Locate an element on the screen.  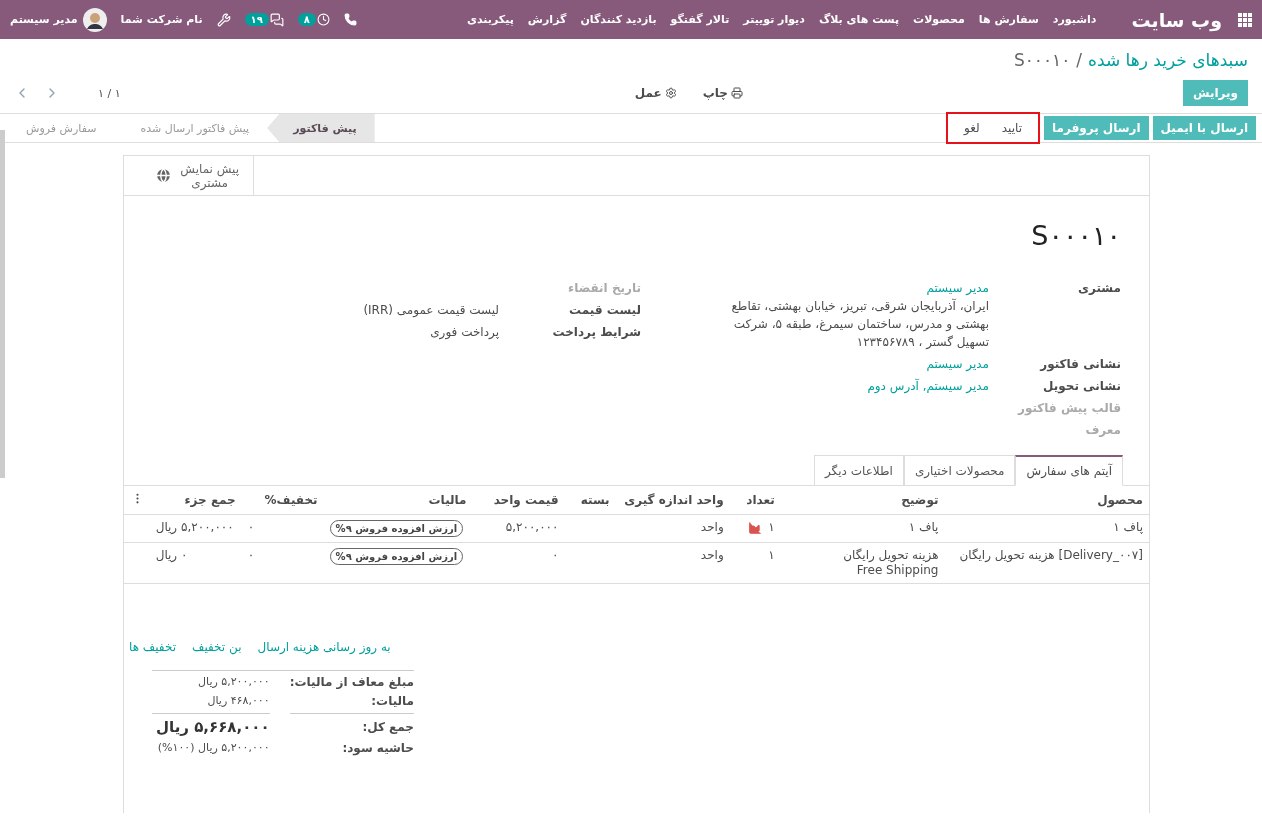
breadcrumb-current: S۰۰۰۱۰ is located at coordinates (1042, 60).